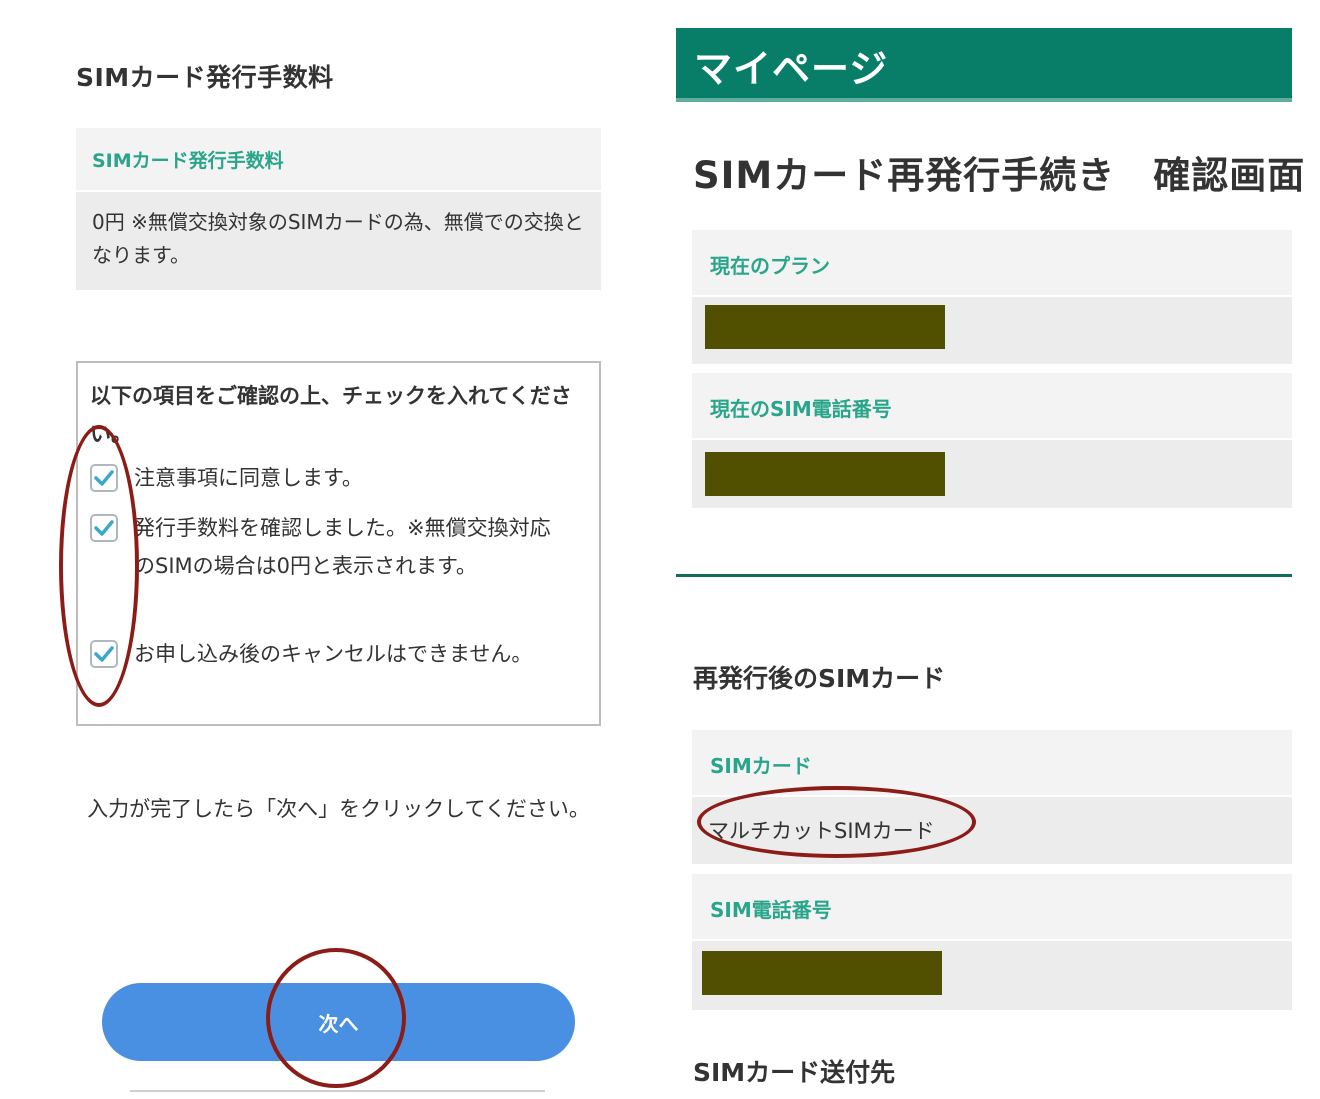 The image size is (1320, 1099). Describe the element at coordinates (791, 69) in the screenshot. I see `mypage-title: マイページ` at that location.